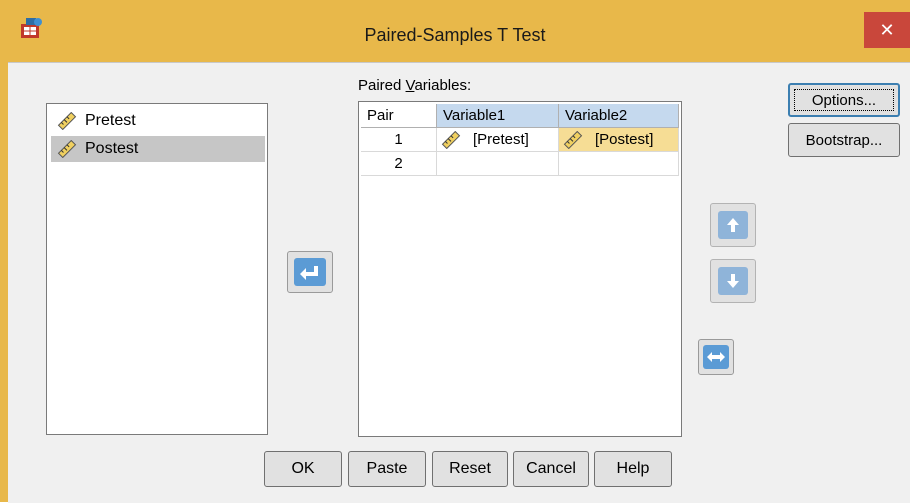  I want to click on variable-item-postest: Postest, so click(158, 149).